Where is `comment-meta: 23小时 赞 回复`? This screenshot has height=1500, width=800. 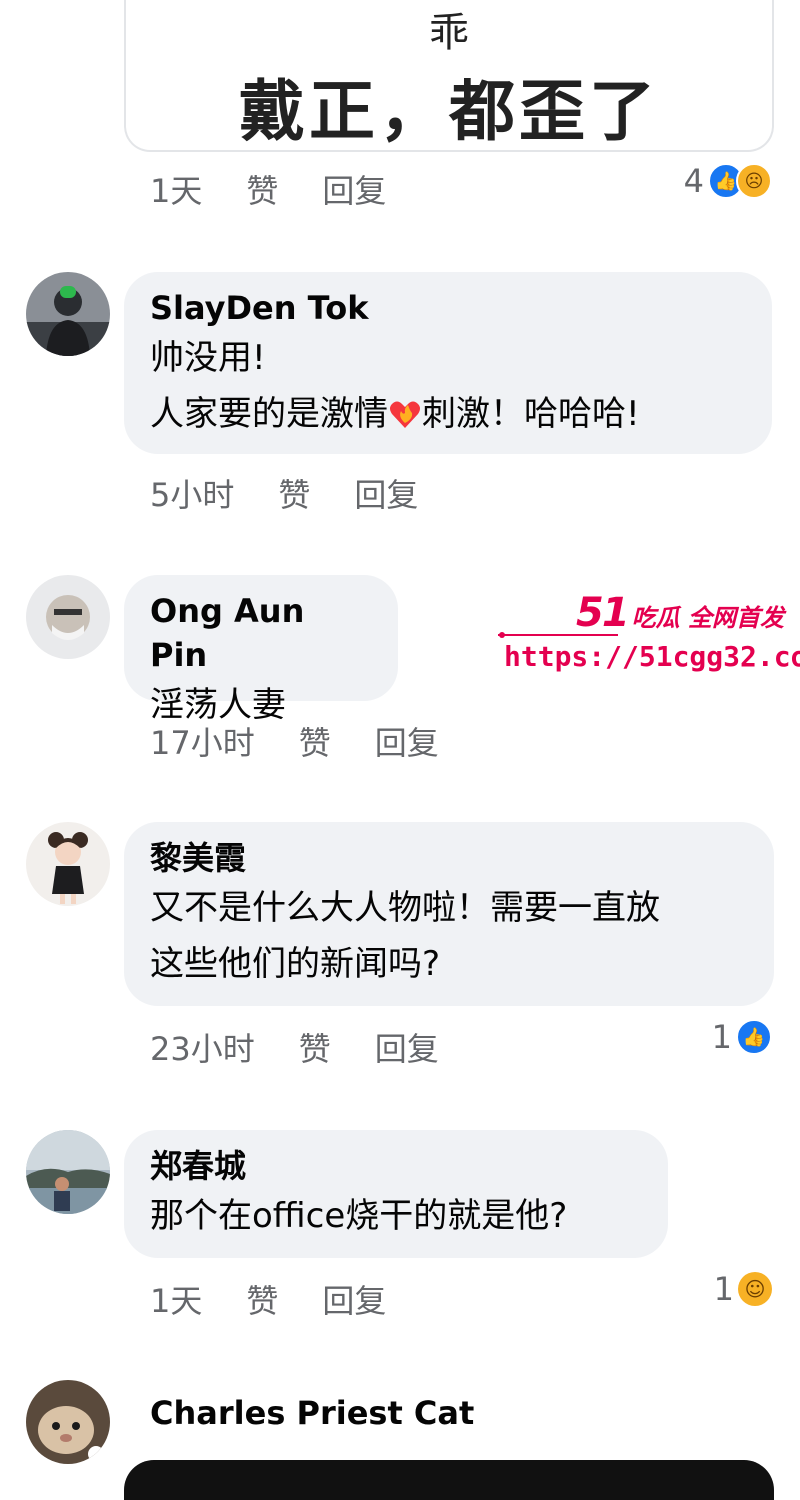
comment-meta: 23小时 赞 回复 is located at coordinates (294, 1047).